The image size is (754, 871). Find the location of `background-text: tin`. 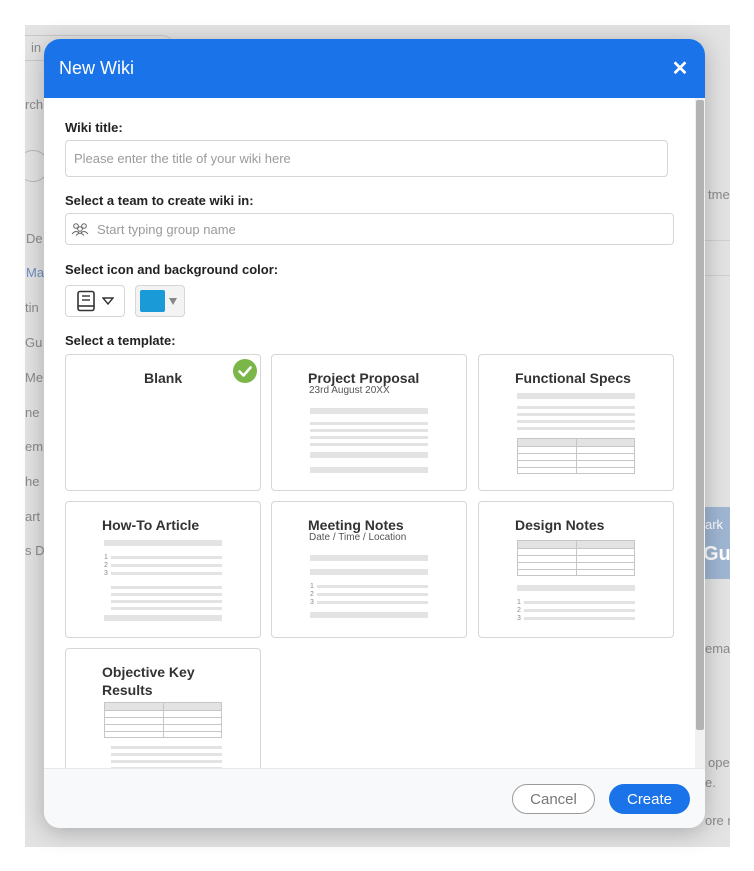

background-text: tin is located at coordinates (32, 307).